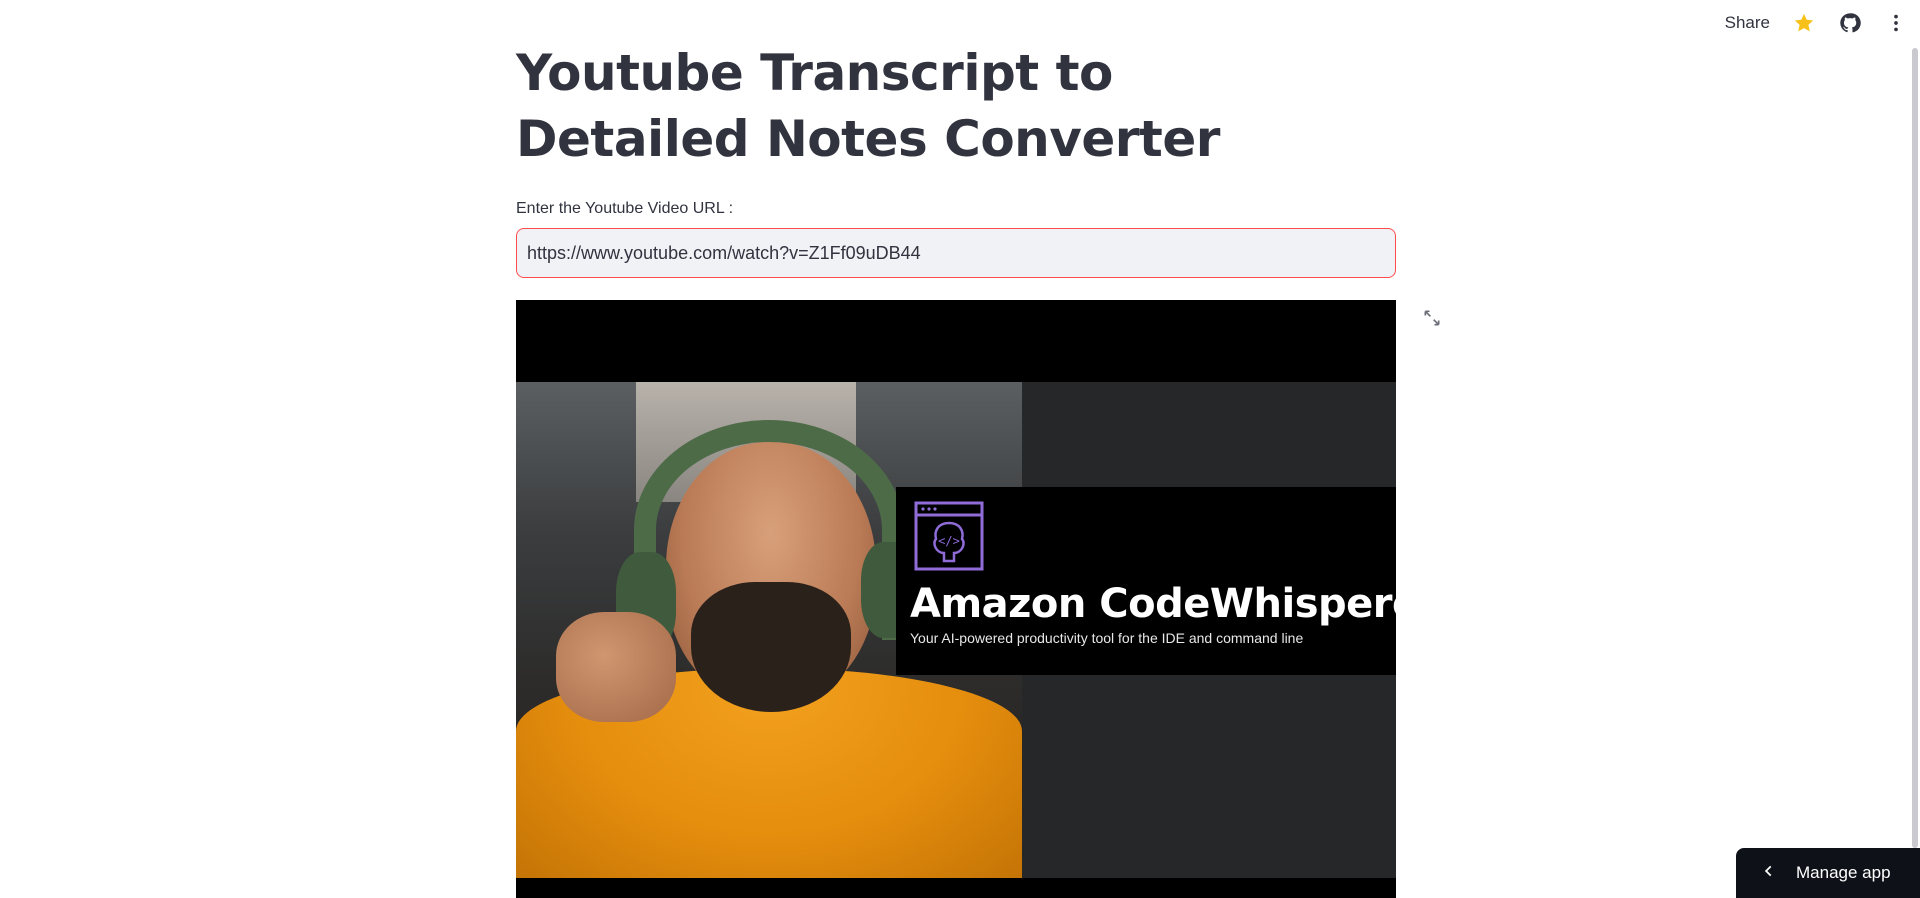 This screenshot has height=898, width=1920. What do you see at coordinates (625, 208) in the screenshot?
I see `url-input-label: Enter the Youtube Video URL :` at bounding box center [625, 208].